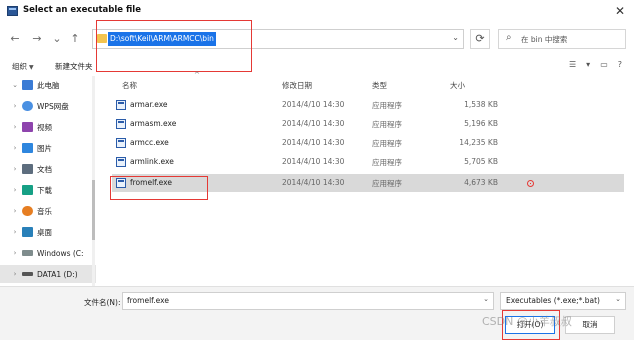 The image size is (634, 340). What do you see at coordinates (44, 190) in the screenshot?
I see `sidebar-item-label: 下载` at bounding box center [44, 190].